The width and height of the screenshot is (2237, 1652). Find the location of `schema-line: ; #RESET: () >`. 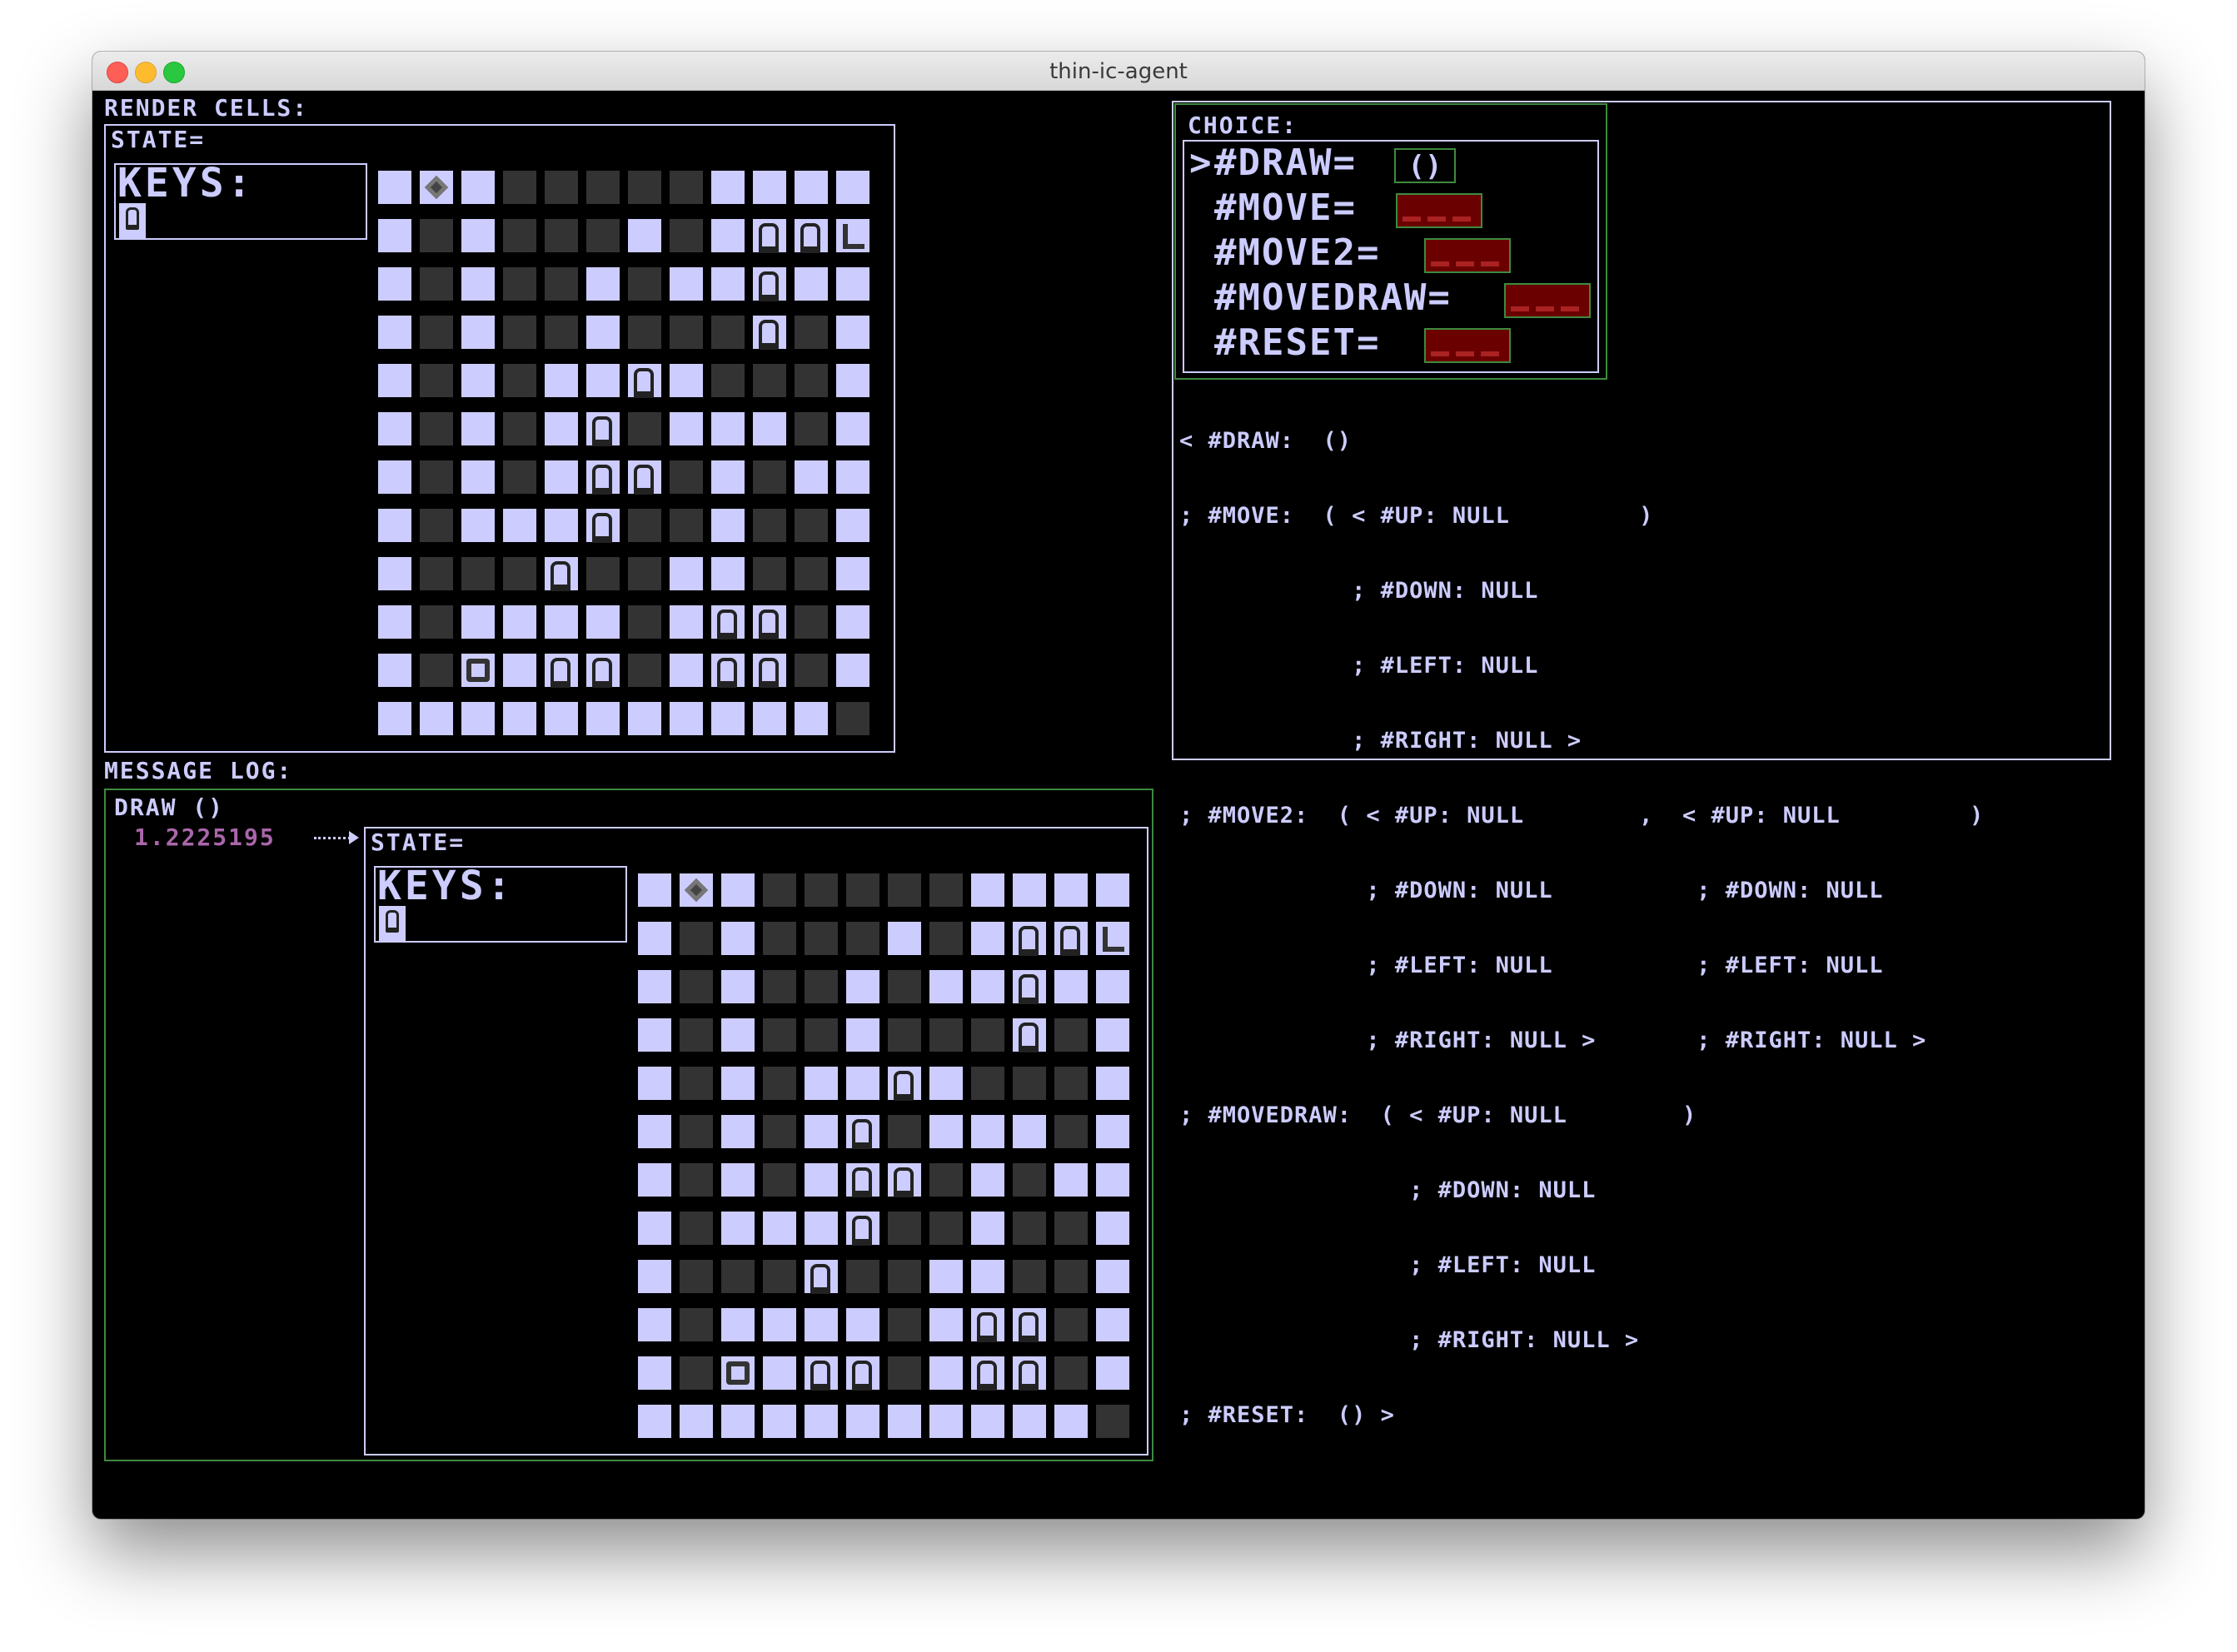

schema-line: ; #RESET: () > is located at coordinates (1287, 1415).